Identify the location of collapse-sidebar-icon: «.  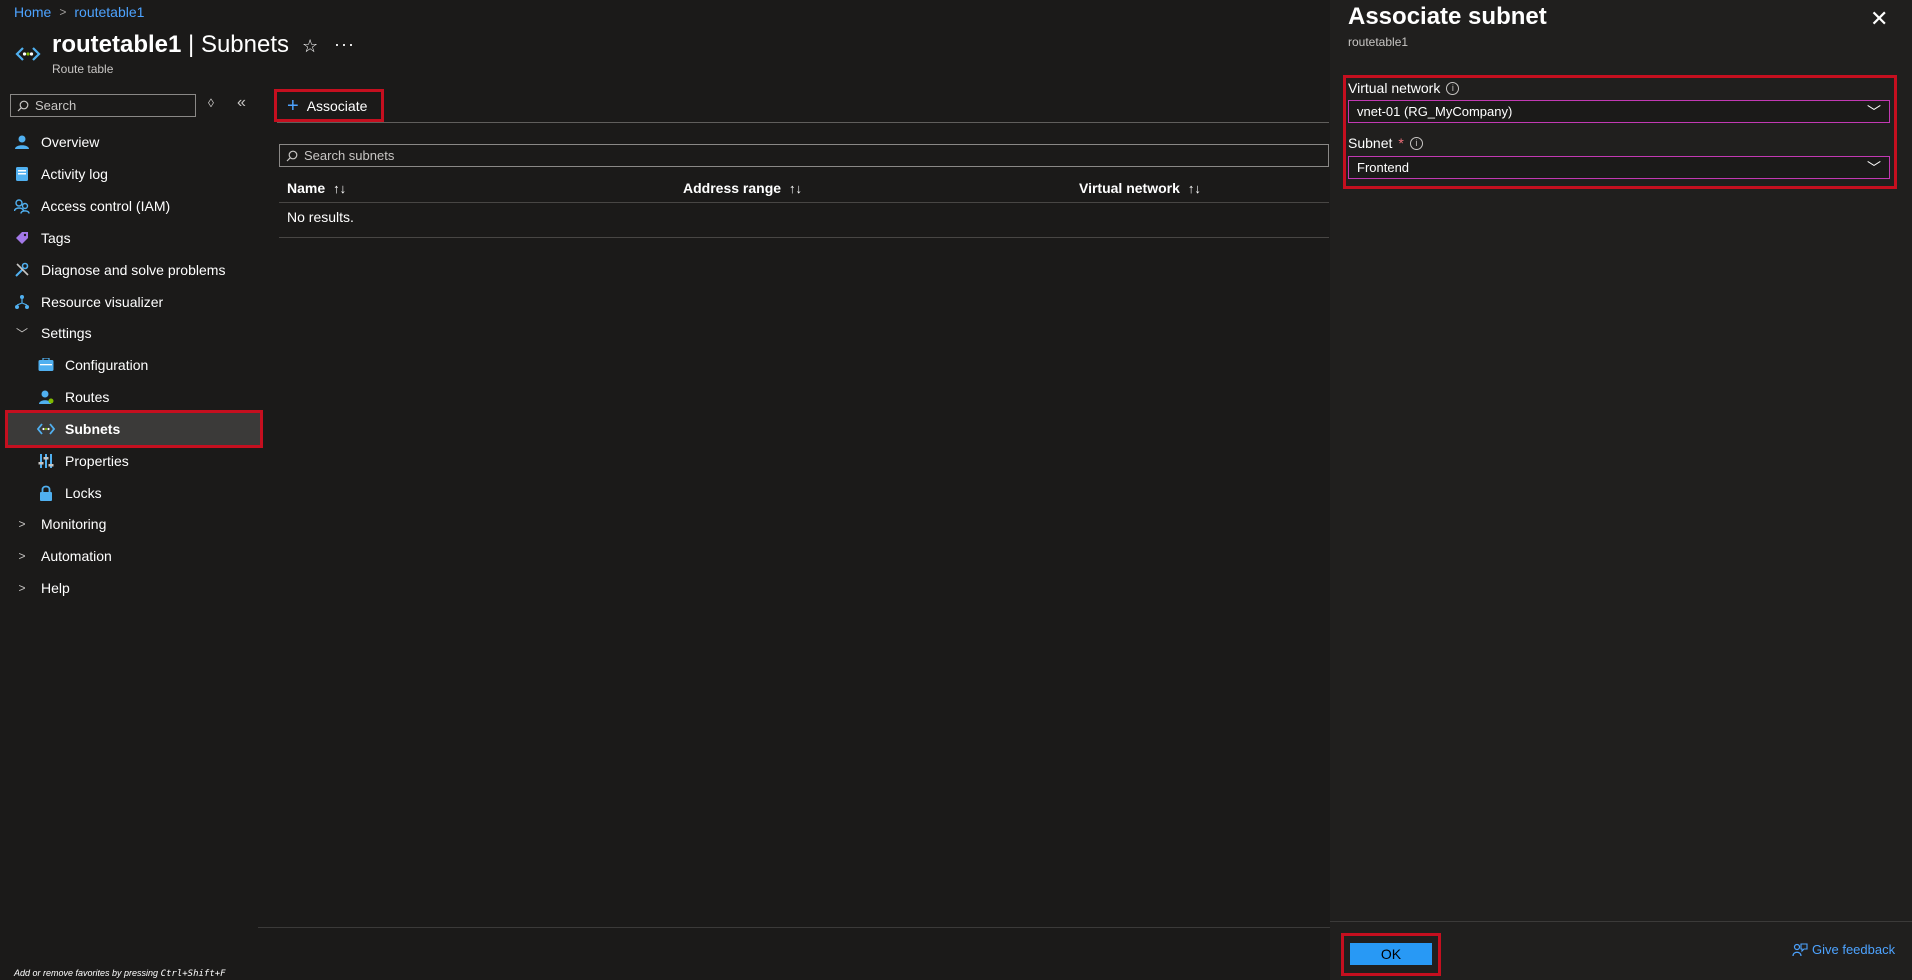
(241, 103).